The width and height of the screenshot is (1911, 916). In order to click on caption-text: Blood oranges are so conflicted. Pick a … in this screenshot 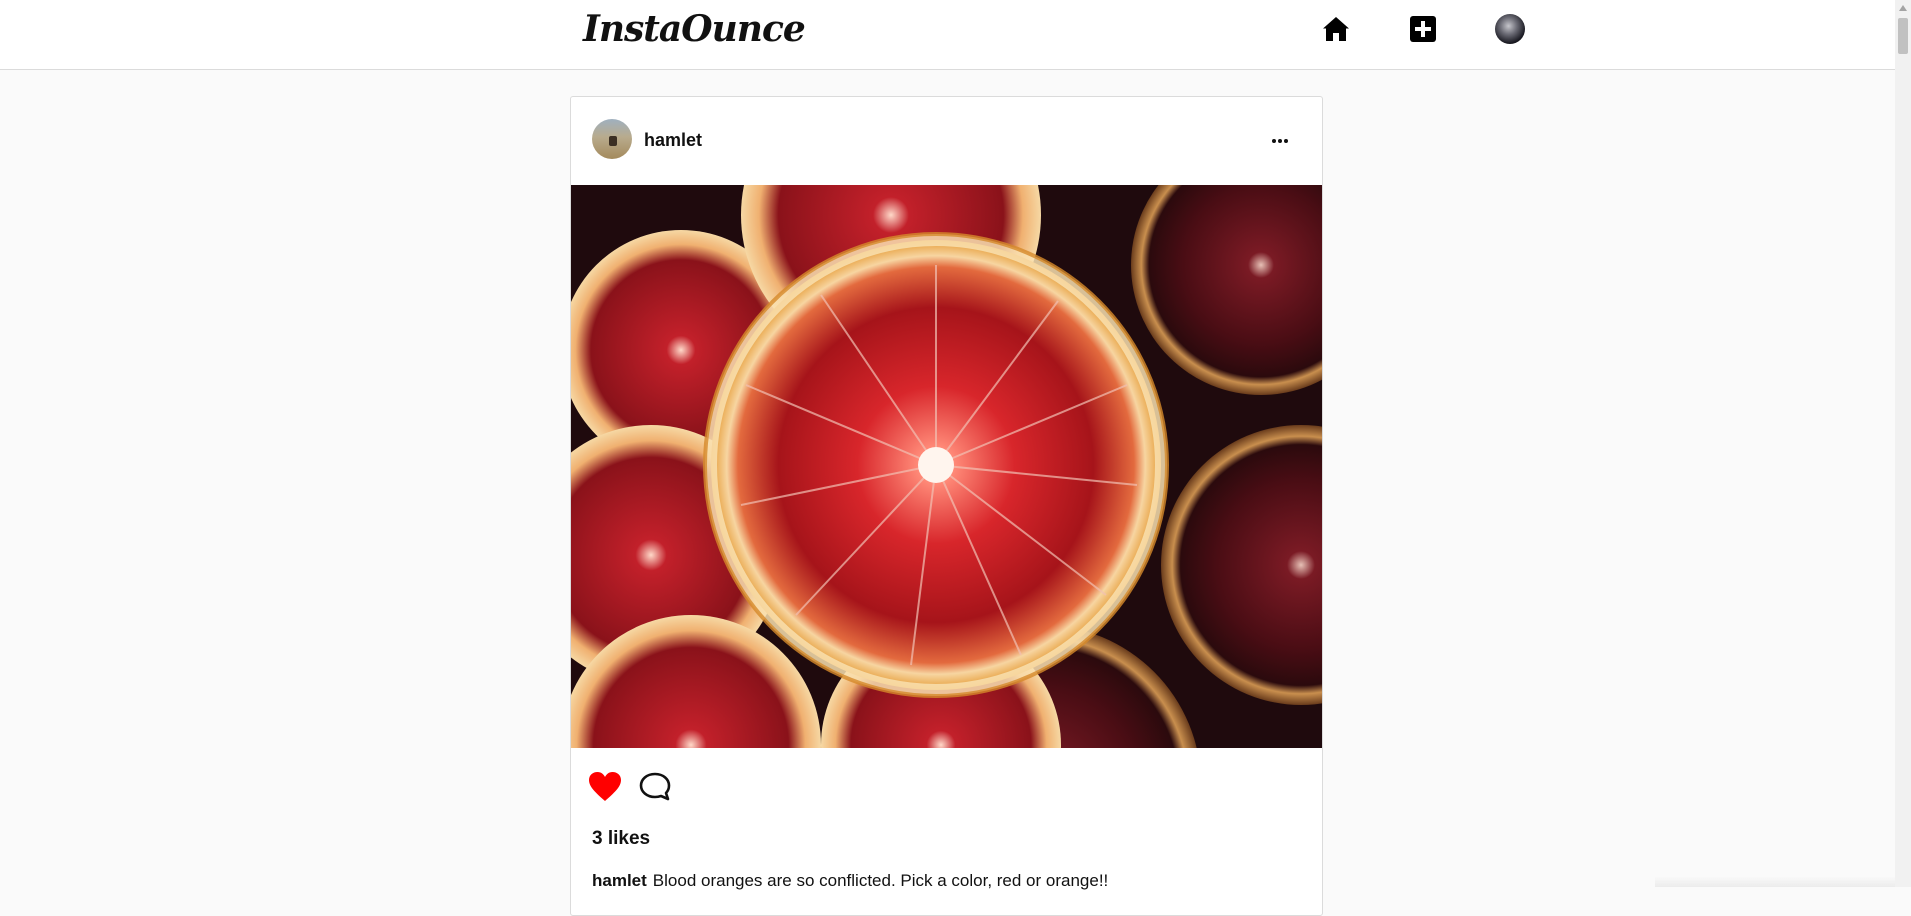, I will do `click(880, 880)`.